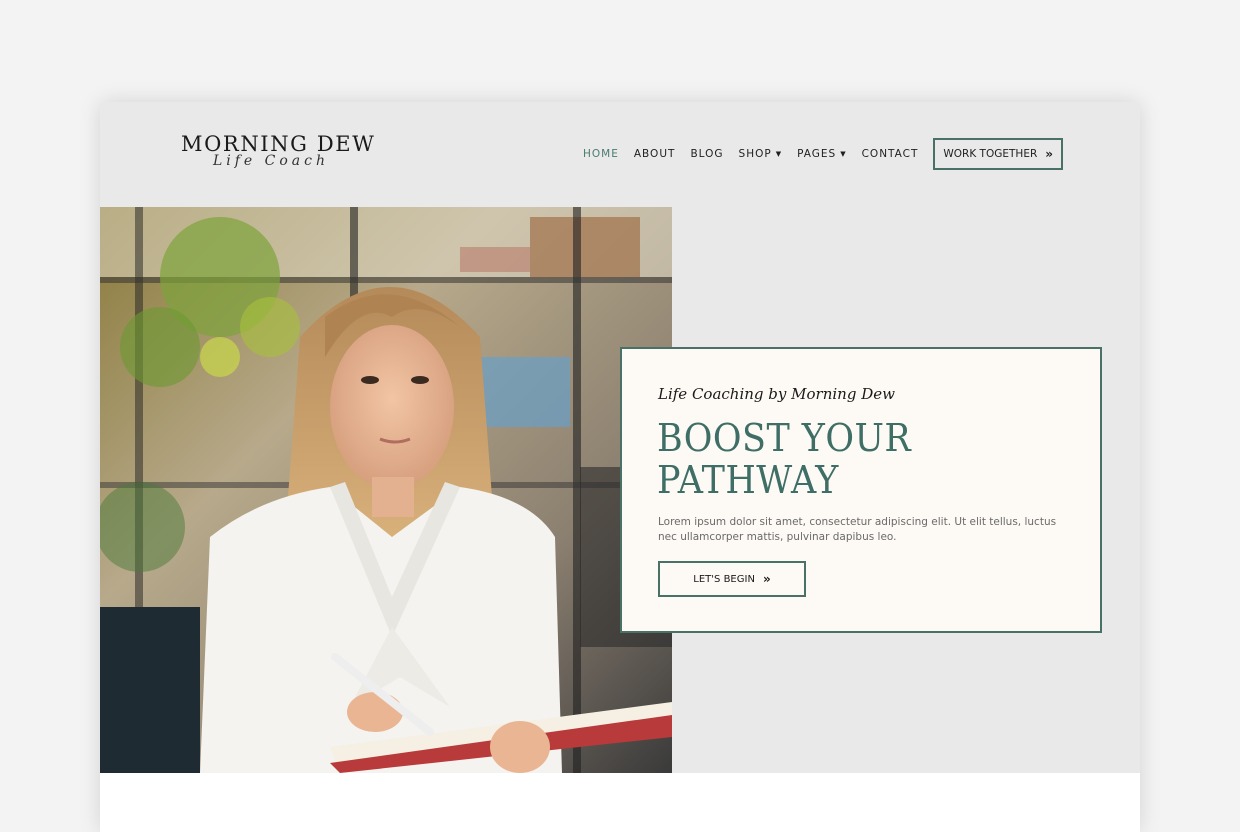 The width and height of the screenshot is (1240, 832). What do you see at coordinates (817, 154) in the screenshot?
I see `nav-label: PAGES` at bounding box center [817, 154].